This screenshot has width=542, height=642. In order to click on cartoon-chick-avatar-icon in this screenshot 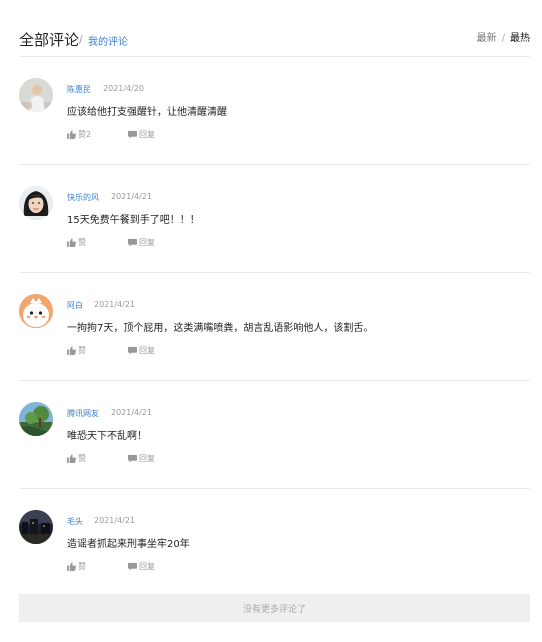, I will do `click(36, 311)`.